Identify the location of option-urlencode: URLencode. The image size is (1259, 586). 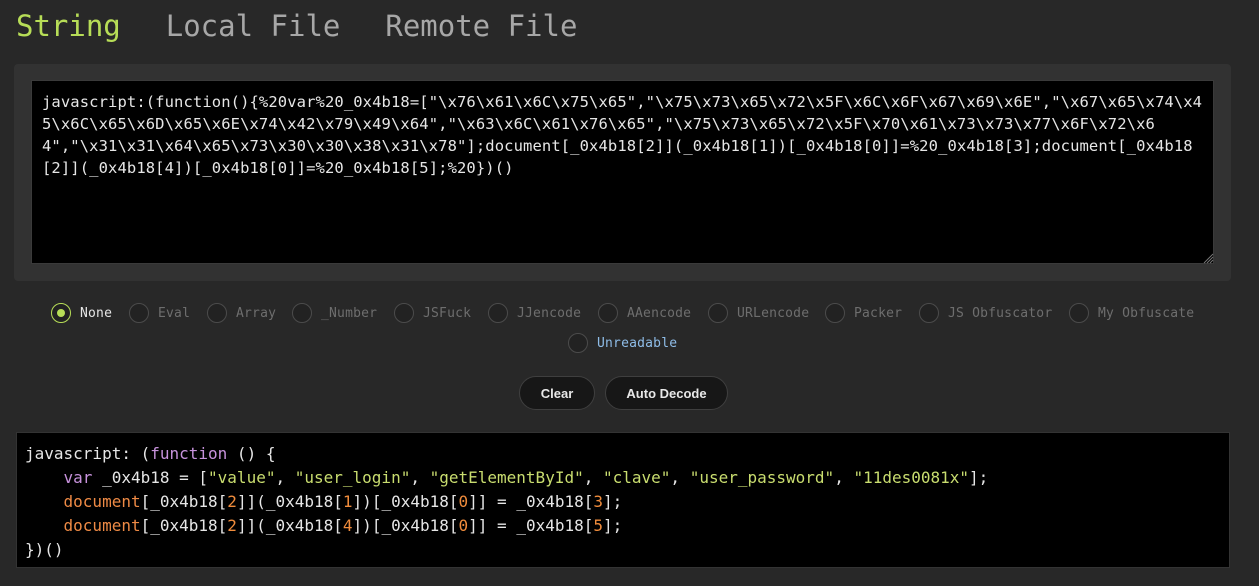
(758, 313).